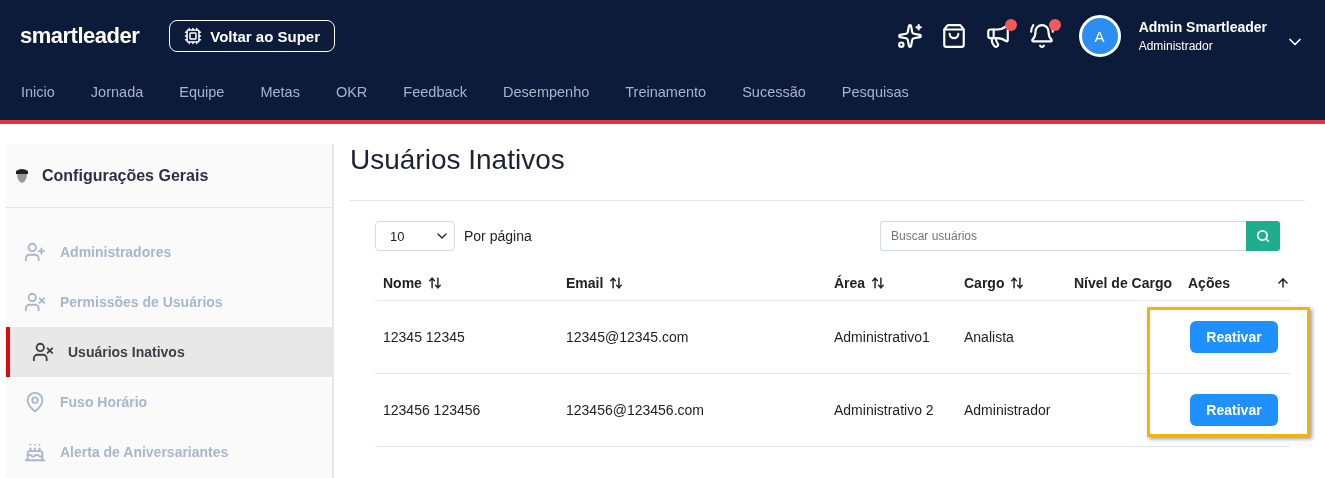 Image resolution: width=1325 pixels, height=478 pixels. What do you see at coordinates (1019, 282) in the screenshot?
I see `column-header: Cargo` at bounding box center [1019, 282].